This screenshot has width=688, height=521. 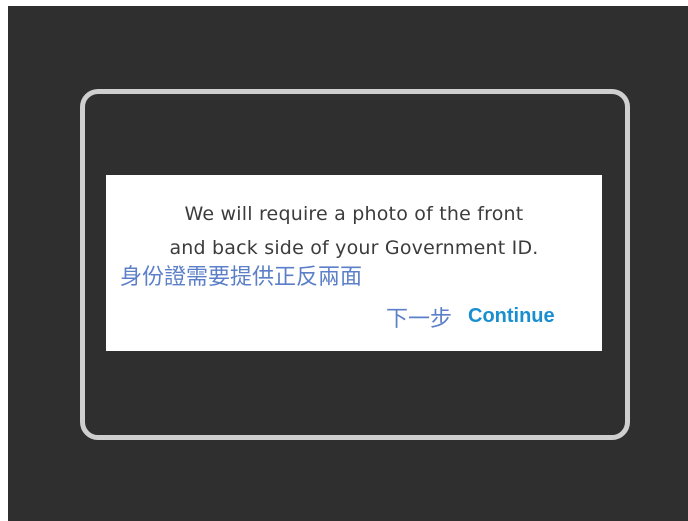 I want to click on continue-button: Continue, so click(x=511, y=316).